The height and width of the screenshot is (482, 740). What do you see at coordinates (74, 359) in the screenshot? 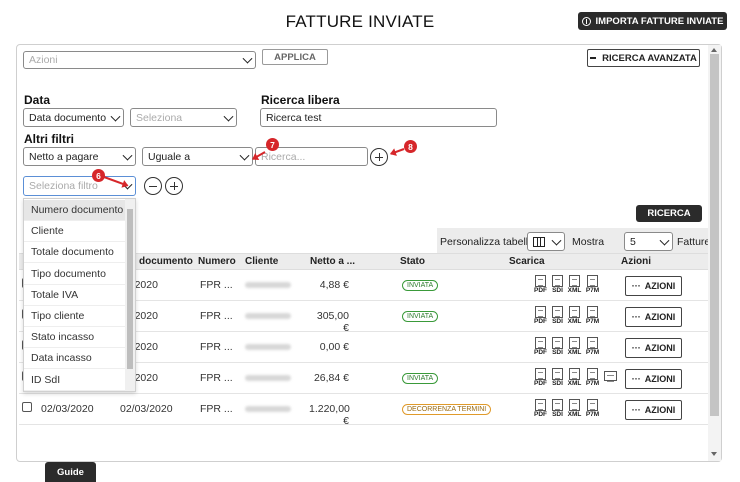
I see `filter-option: Data incasso` at bounding box center [74, 359].